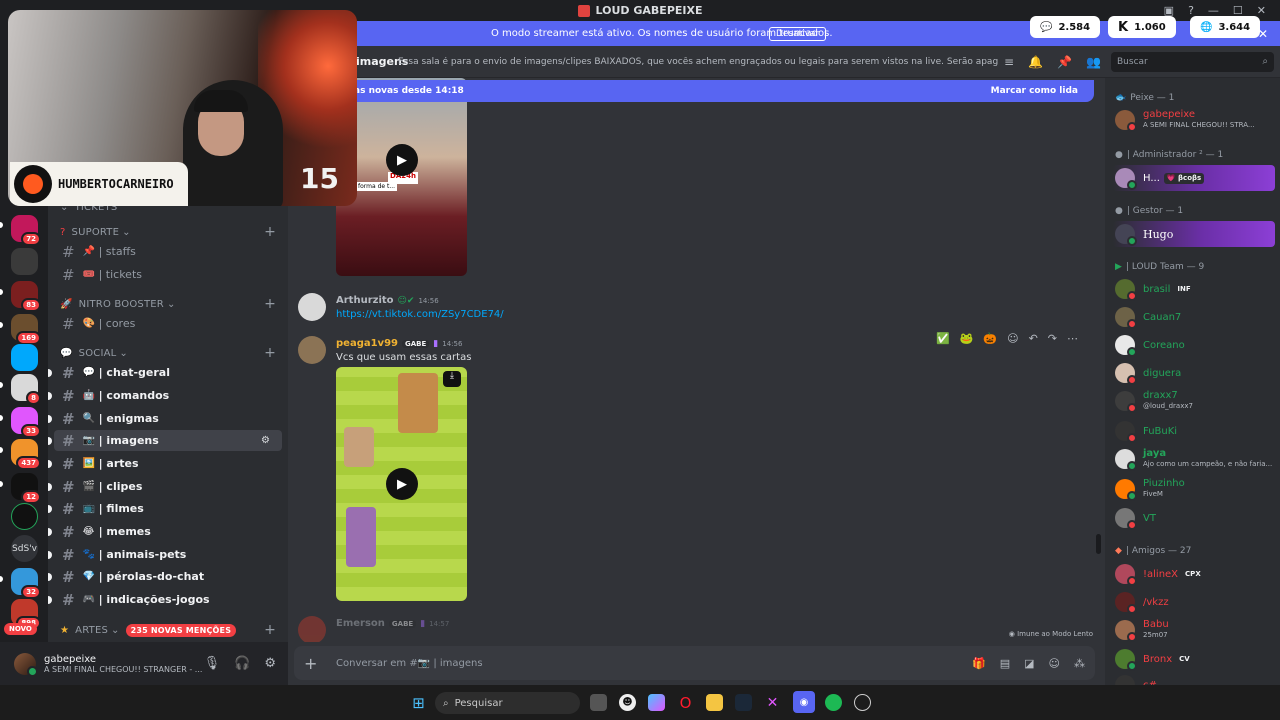  I want to click on channel-filmes: # 📺 | filmes, so click(165, 508).